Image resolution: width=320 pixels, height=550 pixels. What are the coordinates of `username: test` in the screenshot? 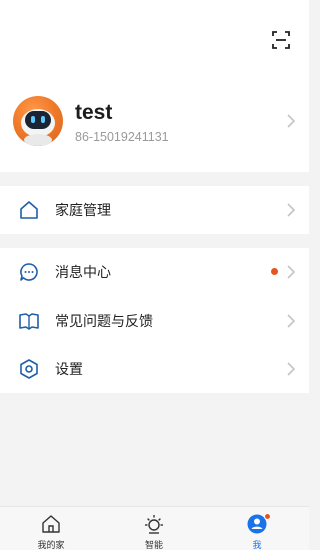 It's located at (94, 112).